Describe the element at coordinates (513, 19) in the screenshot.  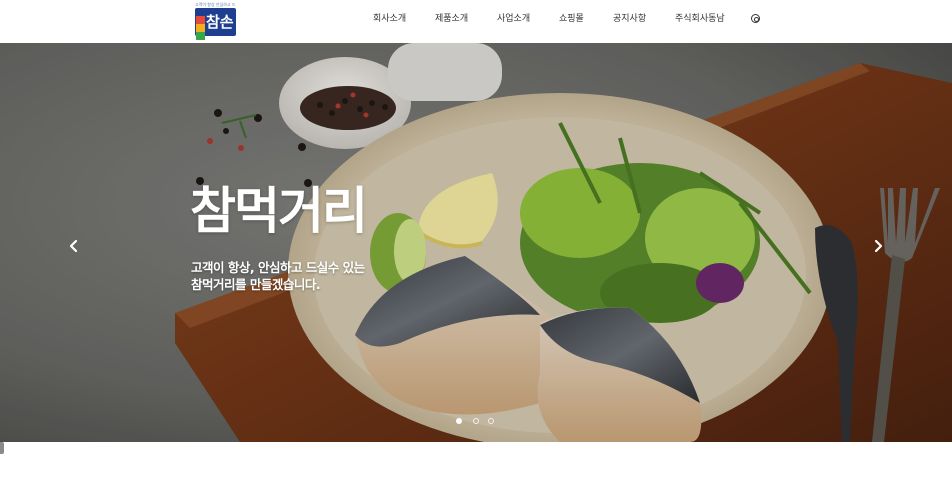
I see `nav-item-business: 사업소개` at that location.